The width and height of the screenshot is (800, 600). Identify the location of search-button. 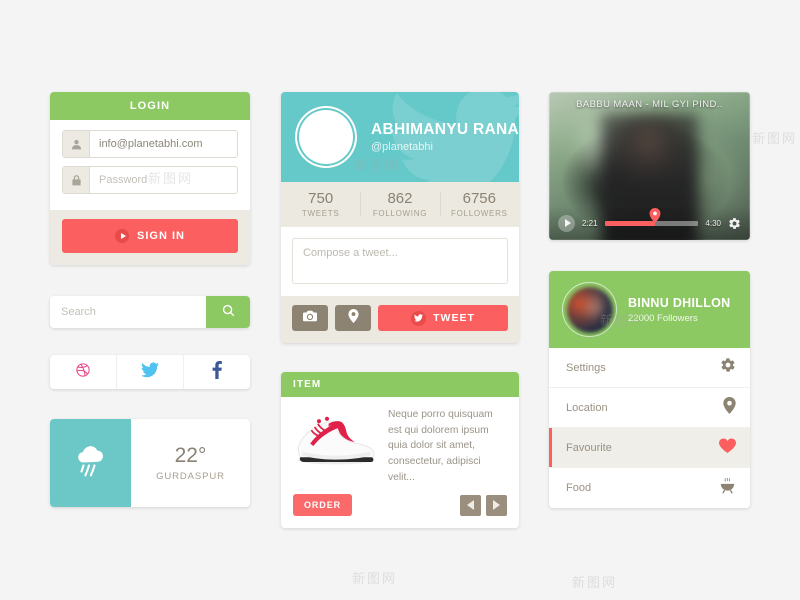
(228, 312).